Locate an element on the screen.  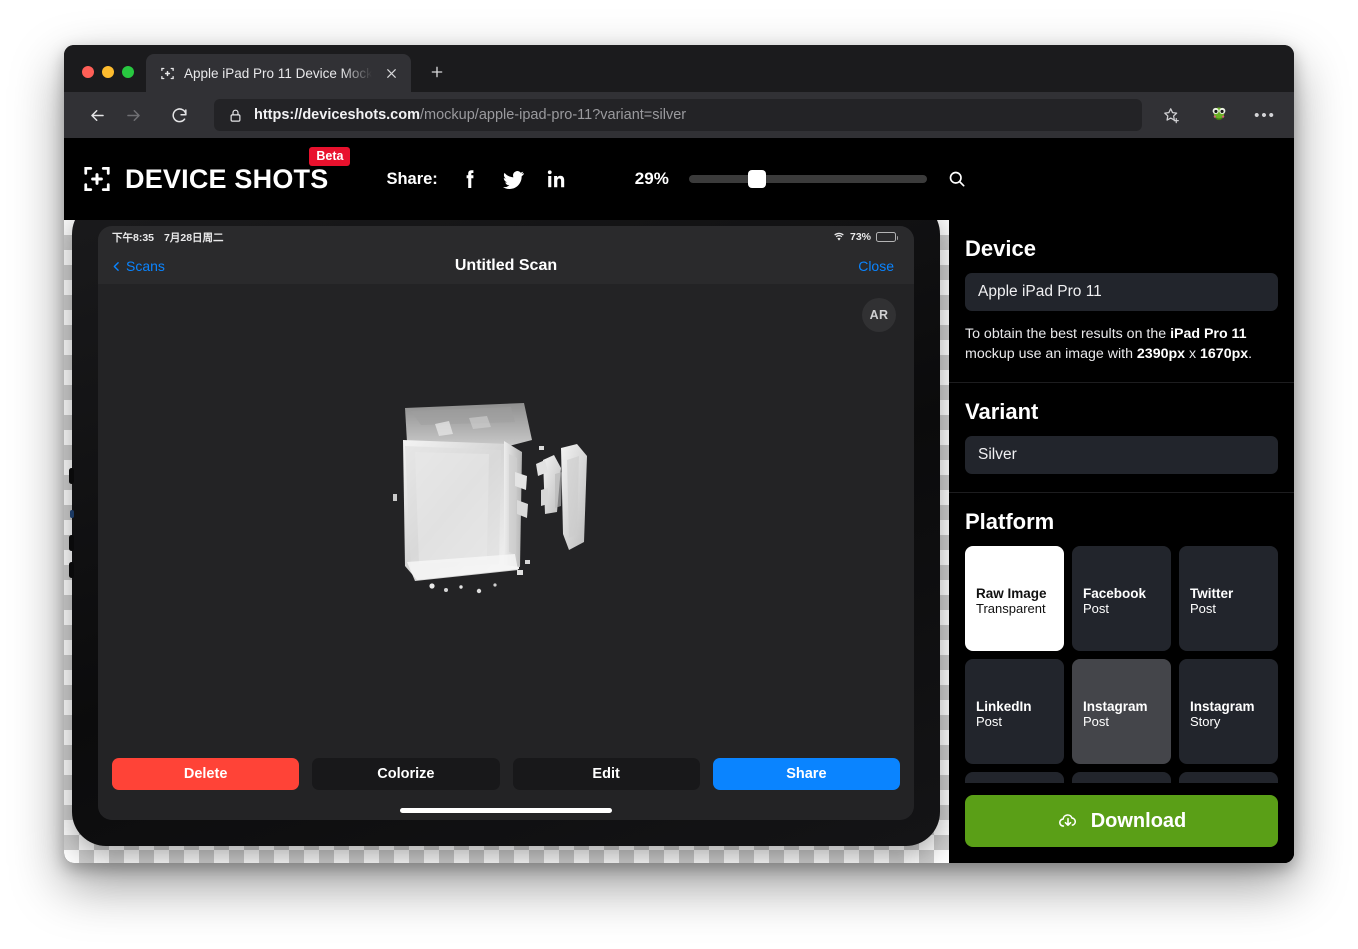
scan-delete-button: Delete is located at coordinates (206, 774).